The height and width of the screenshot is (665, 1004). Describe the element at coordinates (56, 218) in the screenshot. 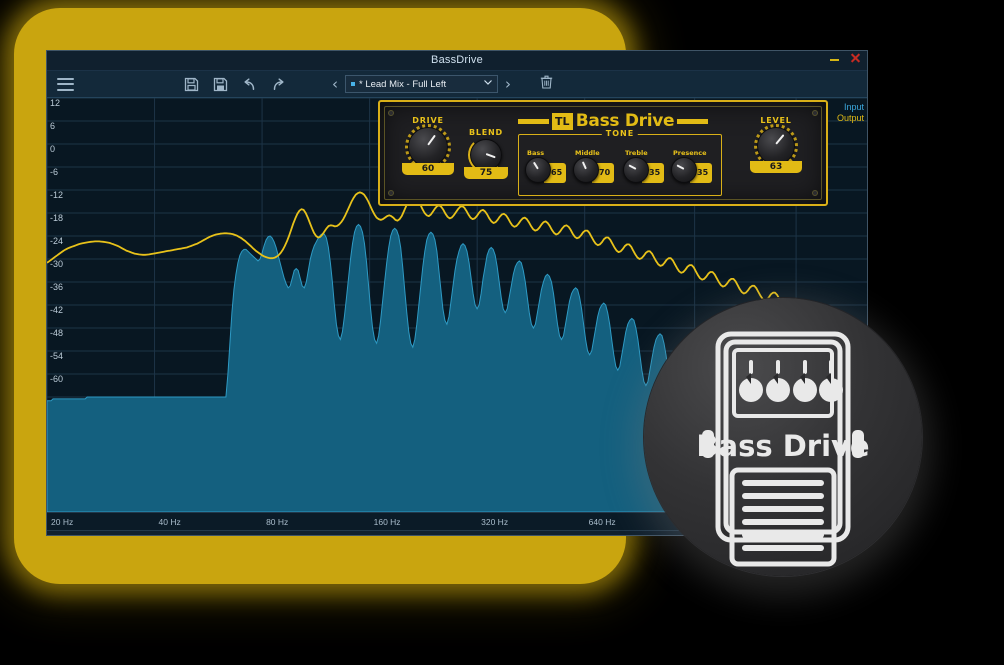

I see `svg-text: -18` at that location.